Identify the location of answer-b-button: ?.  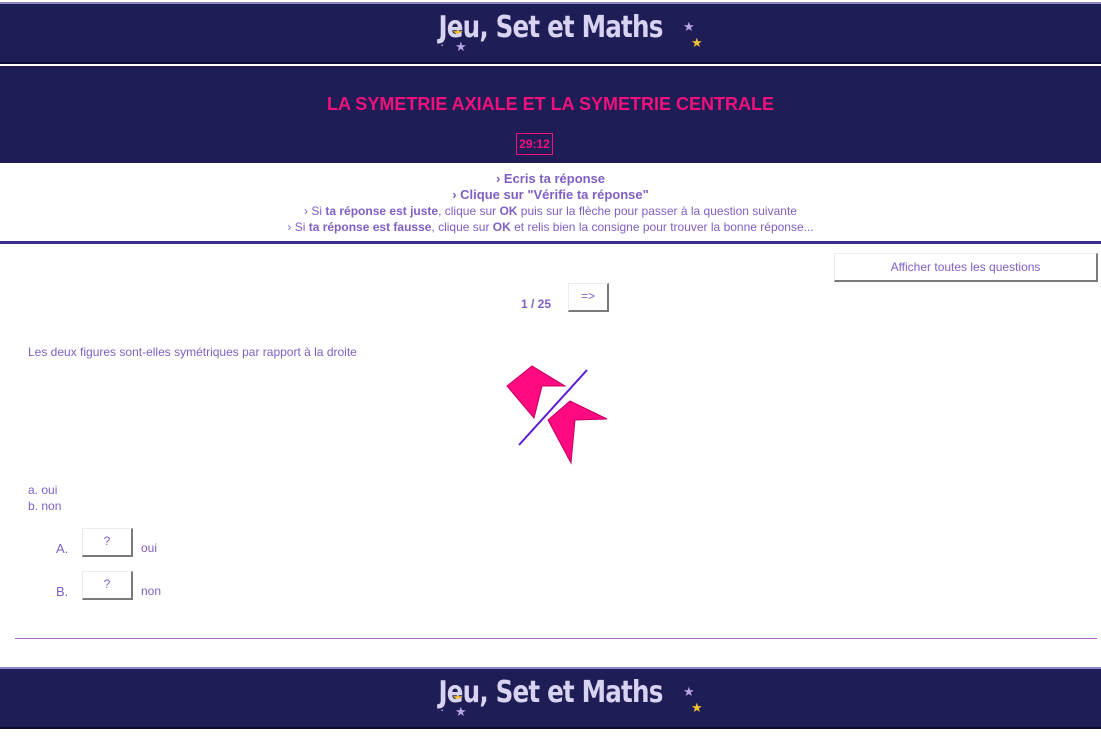
(107, 585).